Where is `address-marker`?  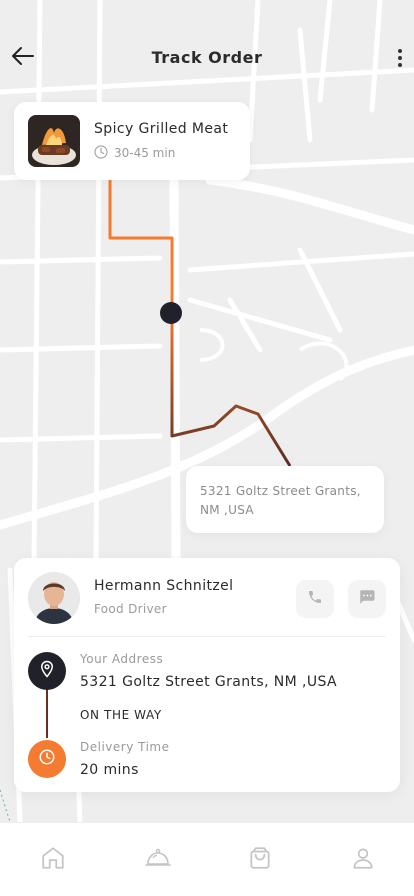 address-marker is located at coordinates (47, 671).